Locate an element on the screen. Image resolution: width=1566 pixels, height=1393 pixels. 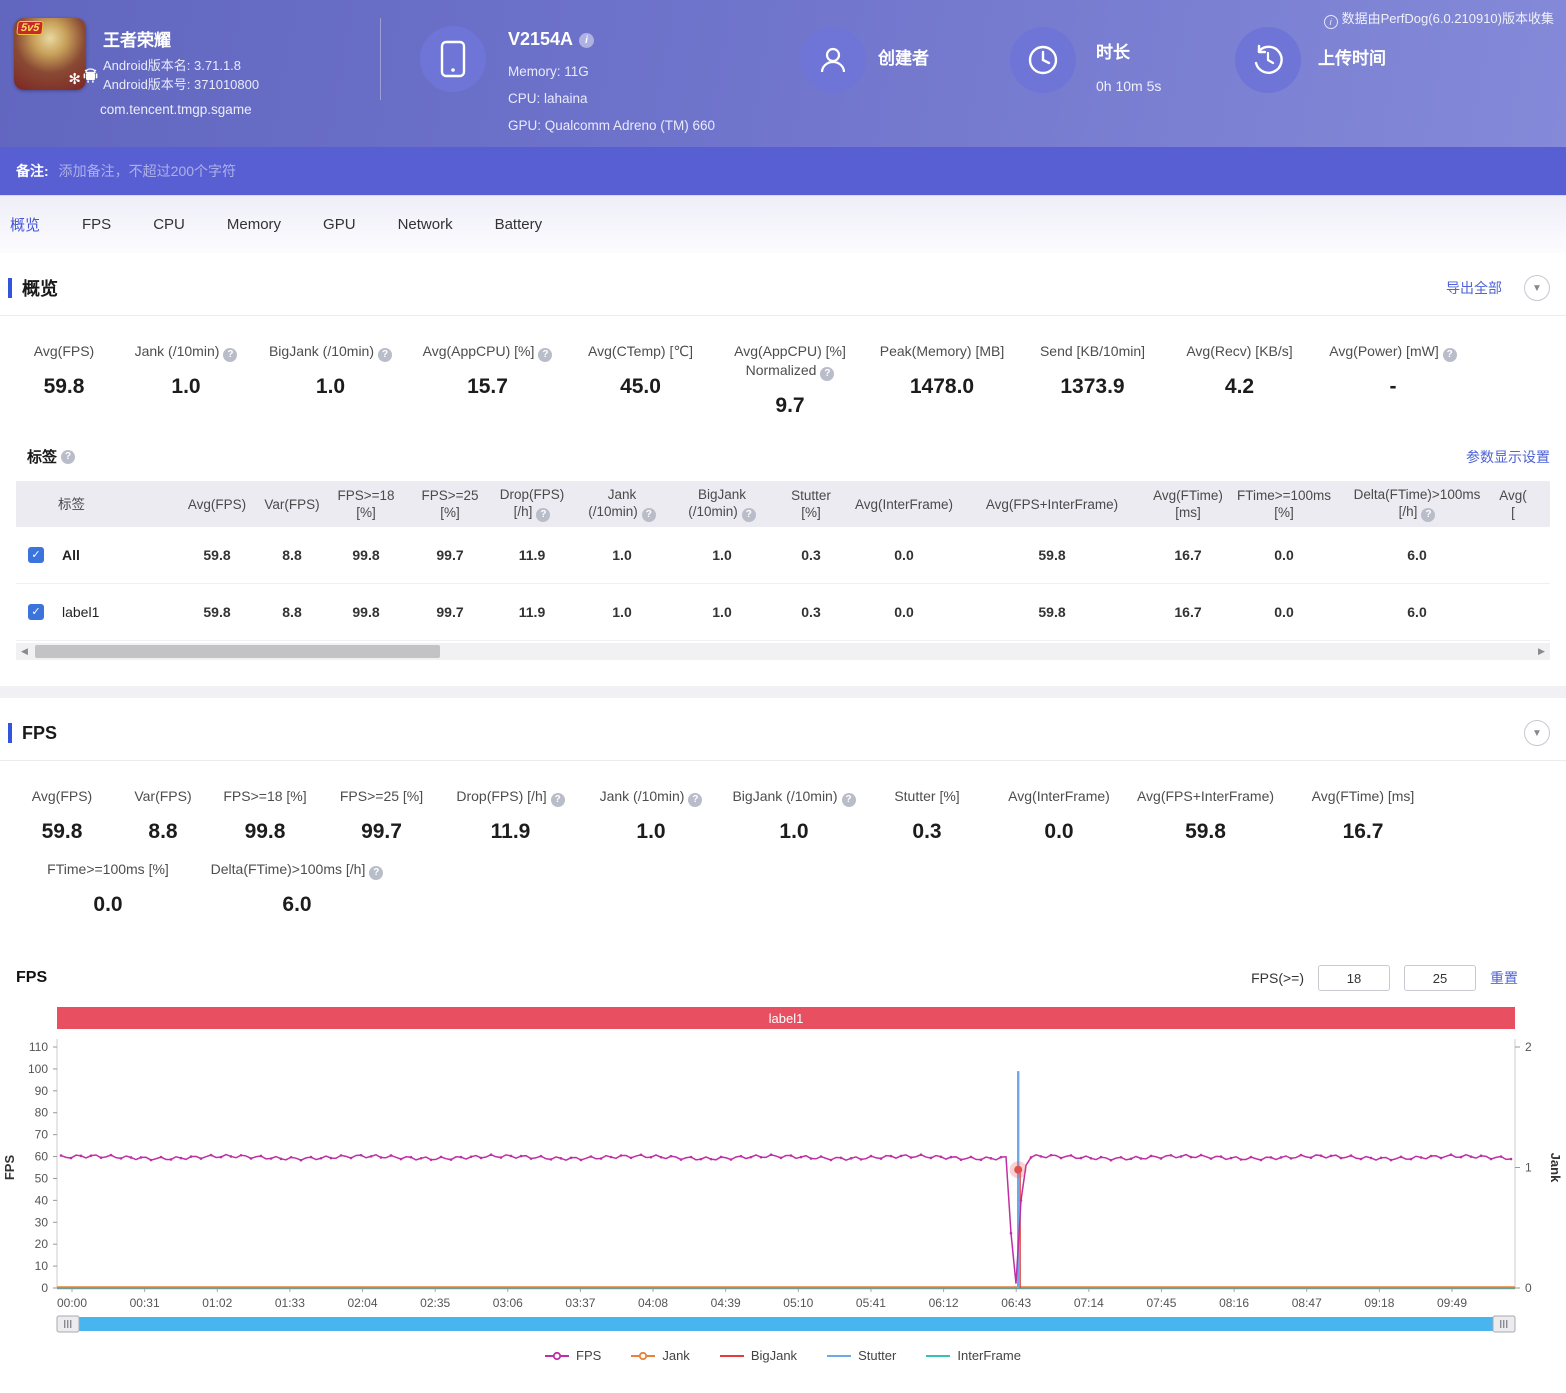
svg-text: 00:00 is located at coordinates (72, 1303).